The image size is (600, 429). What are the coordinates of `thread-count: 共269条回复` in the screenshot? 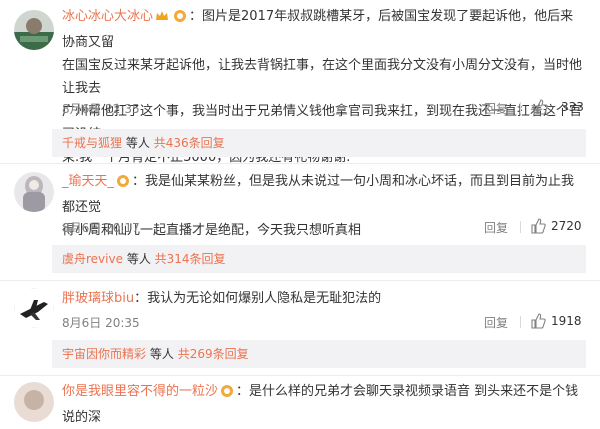 It's located at (213, 354).